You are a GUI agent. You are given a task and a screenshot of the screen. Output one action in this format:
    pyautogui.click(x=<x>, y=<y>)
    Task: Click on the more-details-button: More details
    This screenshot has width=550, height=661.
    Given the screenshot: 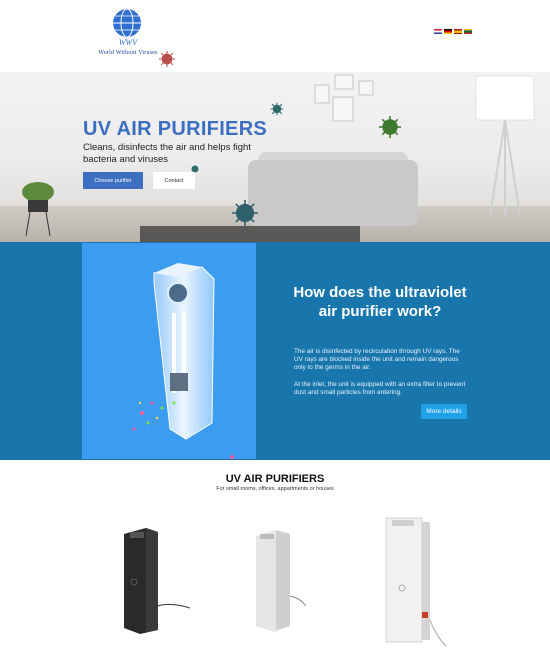 What is the action you would take?
    pyautogui.click(x=444, y=411)
    